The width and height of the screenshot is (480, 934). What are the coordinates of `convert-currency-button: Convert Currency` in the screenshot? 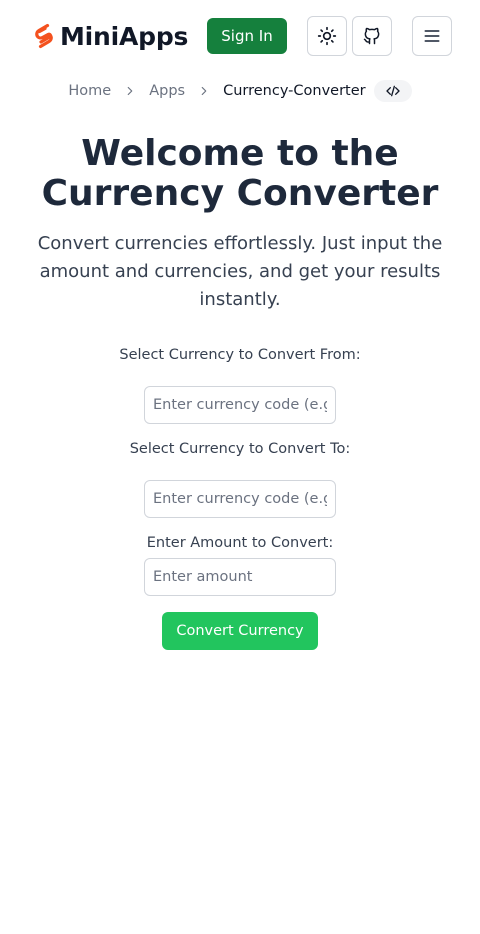 It's located at (240, 631).